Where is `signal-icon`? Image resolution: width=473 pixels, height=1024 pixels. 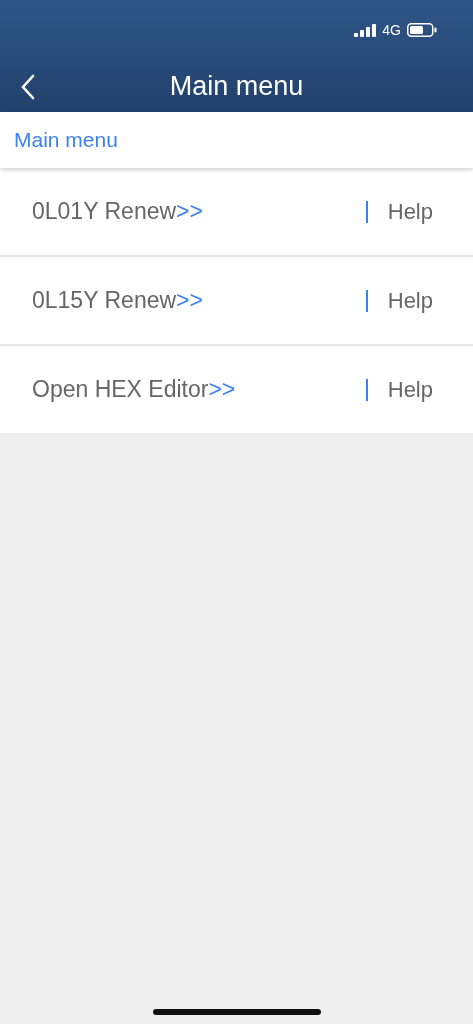
signal-icon is located at coordinates (365, 30).